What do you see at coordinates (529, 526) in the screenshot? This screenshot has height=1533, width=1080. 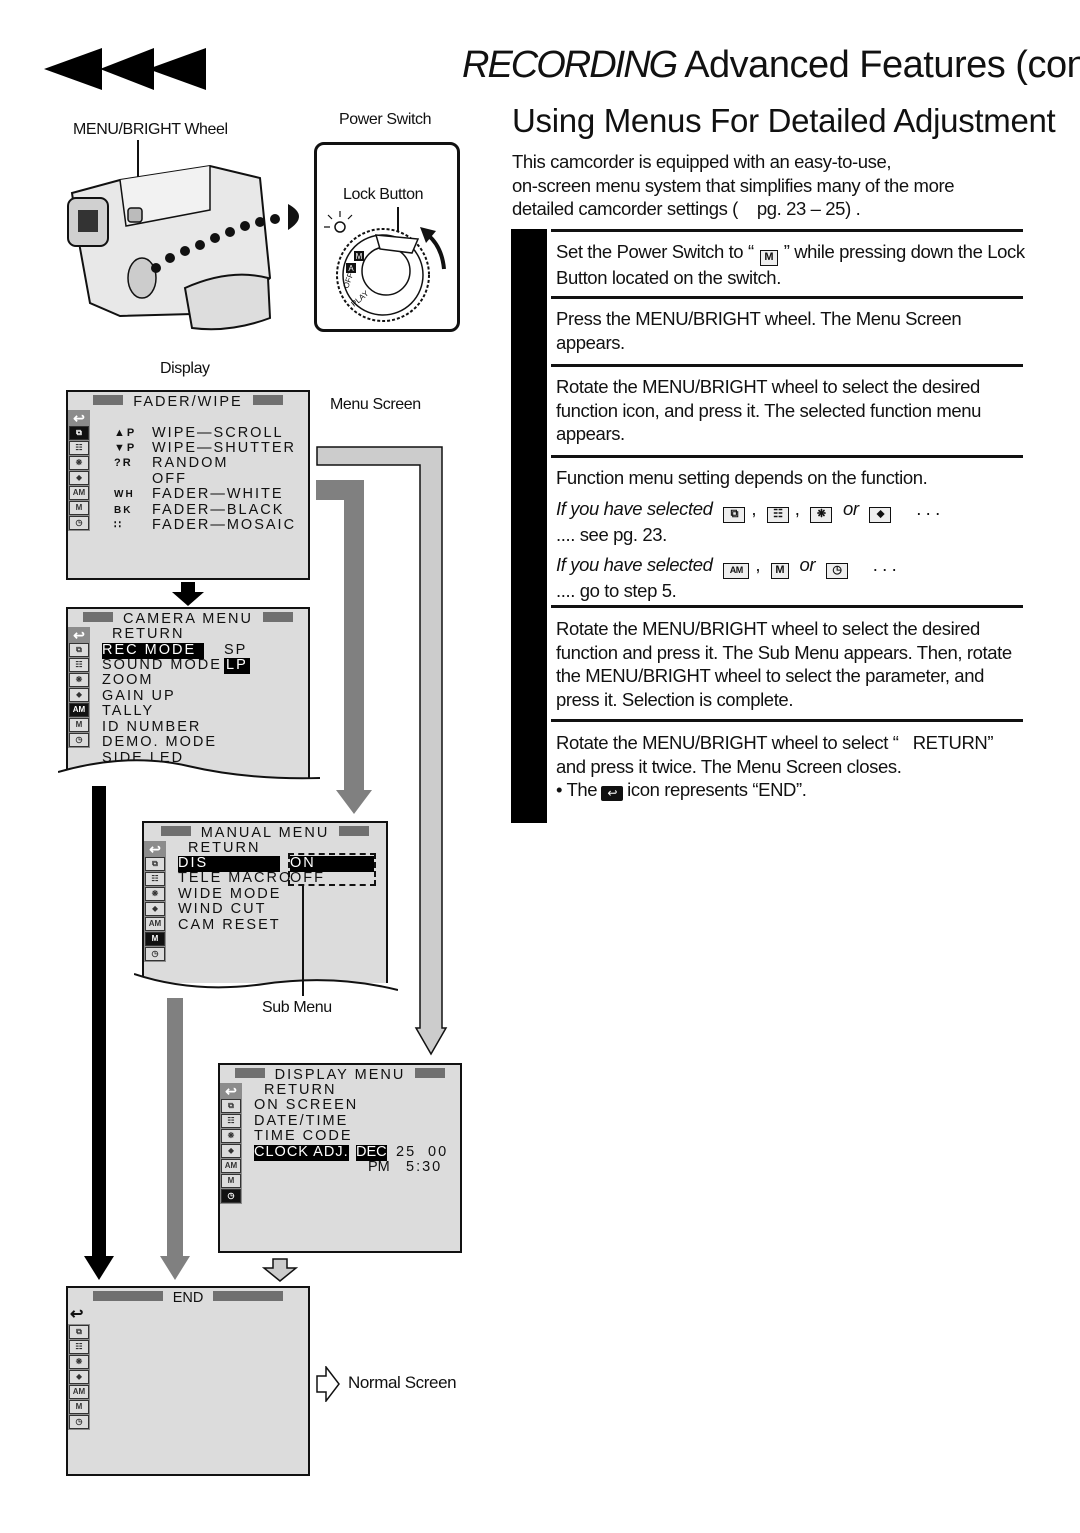 I see `step-number-bar` at bounding box center [529, 526].